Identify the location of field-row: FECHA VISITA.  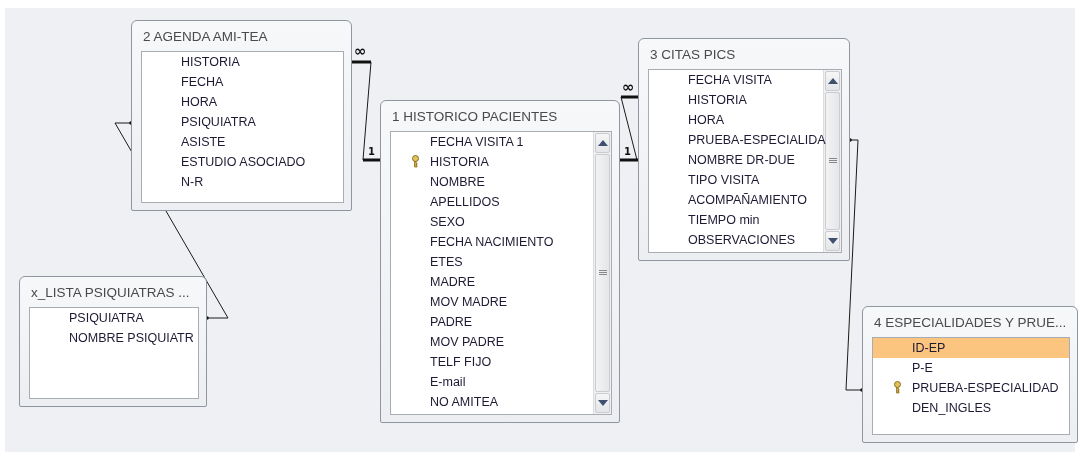
(736, 80).